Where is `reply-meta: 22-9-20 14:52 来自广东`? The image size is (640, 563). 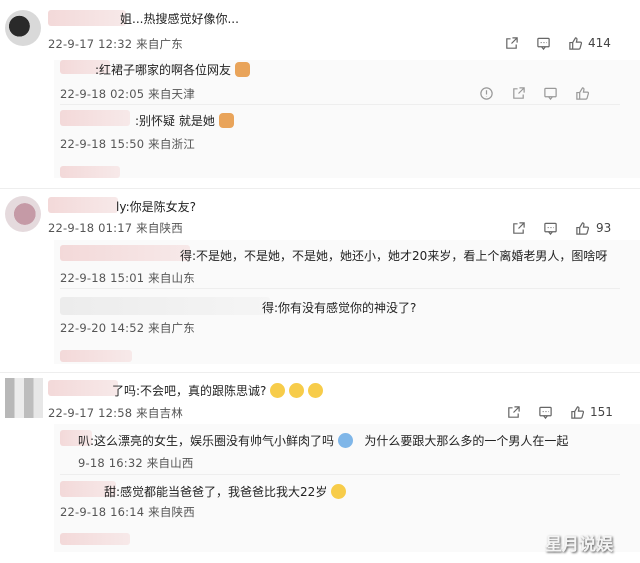 reply-meta: 22-9-20 14:52 来自广东 is located at coordinates (127, 328).